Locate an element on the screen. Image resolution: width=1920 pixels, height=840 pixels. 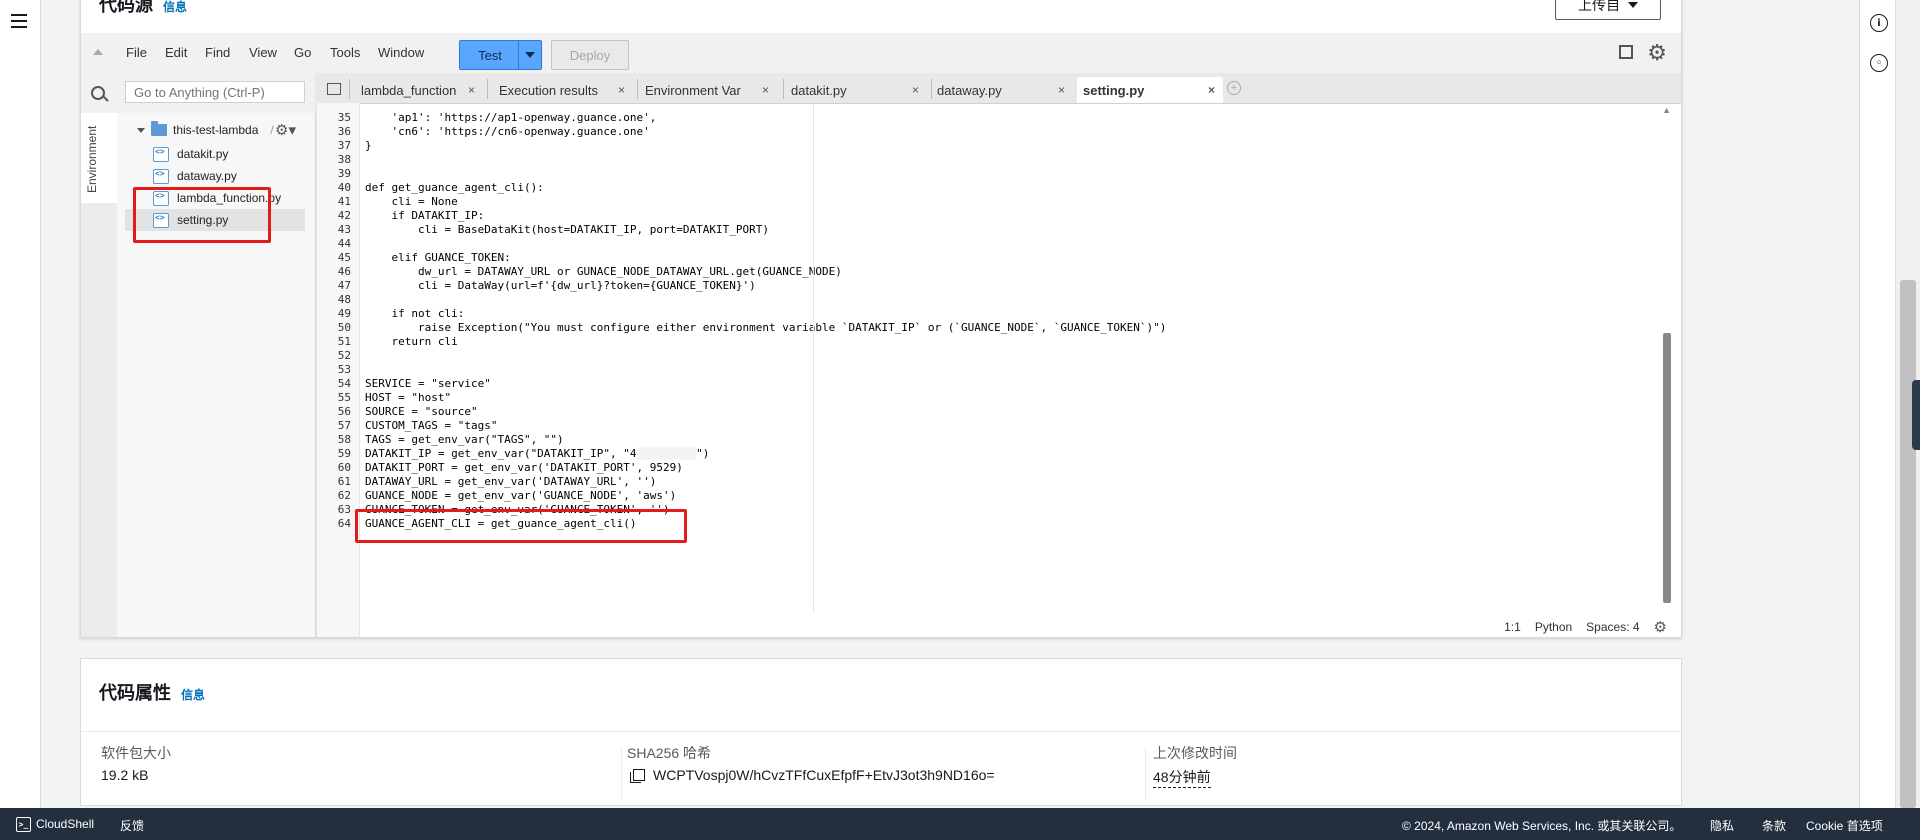
test-dropdown-button is located at coordinates (530, 55).